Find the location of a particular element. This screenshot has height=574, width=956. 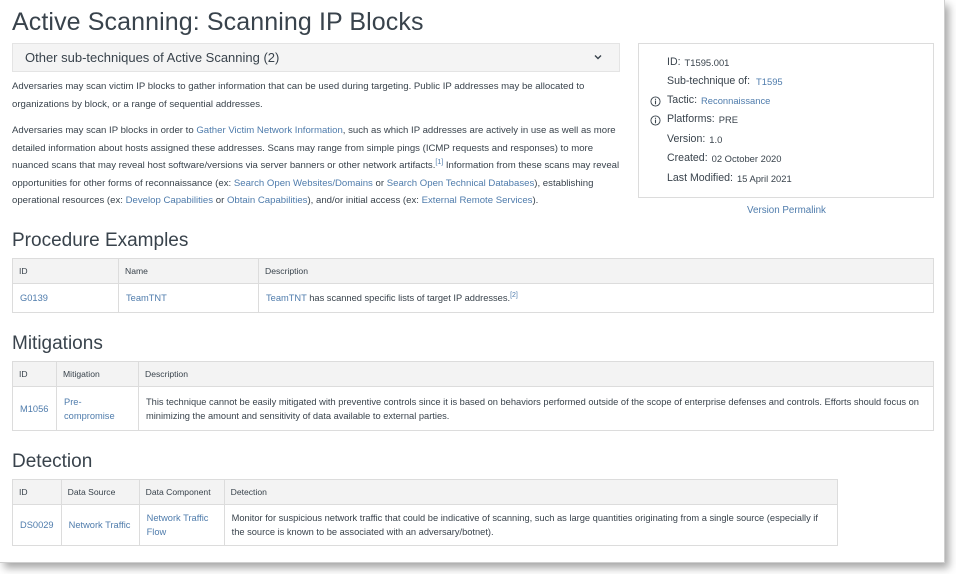

link-gather-victim-network-info: Gather Victim Network Information is located at coordinates (269, 130).